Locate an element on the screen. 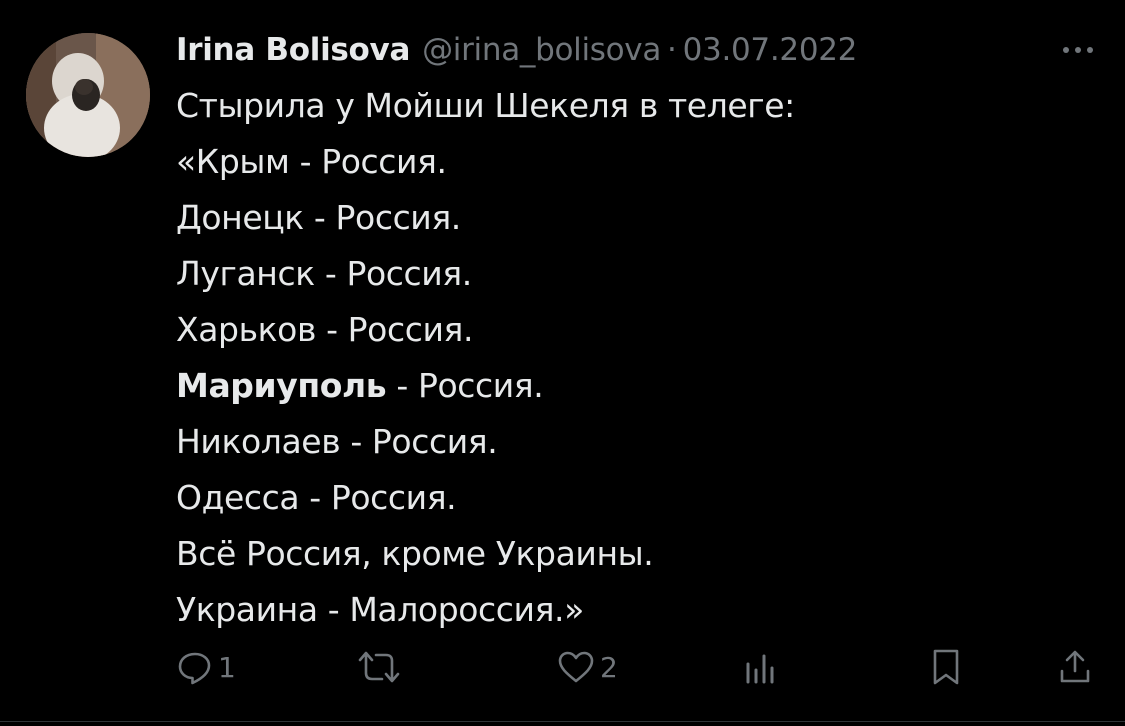 This screenshot has width=1125, height=726. tweet-line: «Крым - Россия. is located at coordinates (311, 161).